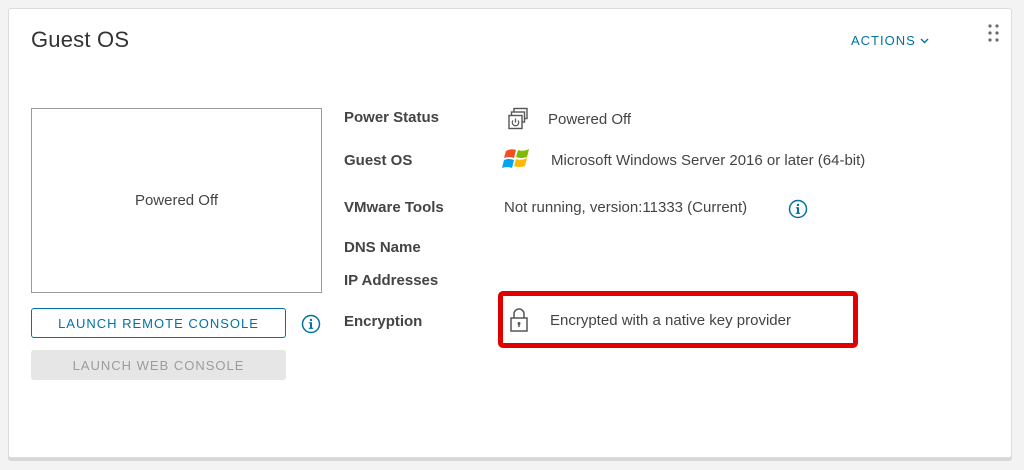 This screenshot has height=470, width=1024. What do you see at coordinates (994, 33) in the screenshot?
I see `drag-handle-icon` at bounding box center [994, 33].